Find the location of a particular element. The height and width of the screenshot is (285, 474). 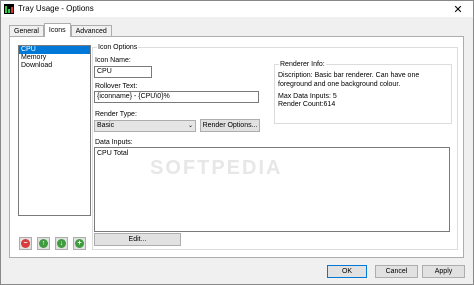

render-count: Render Count:614 is located at coordinates (307, 104).